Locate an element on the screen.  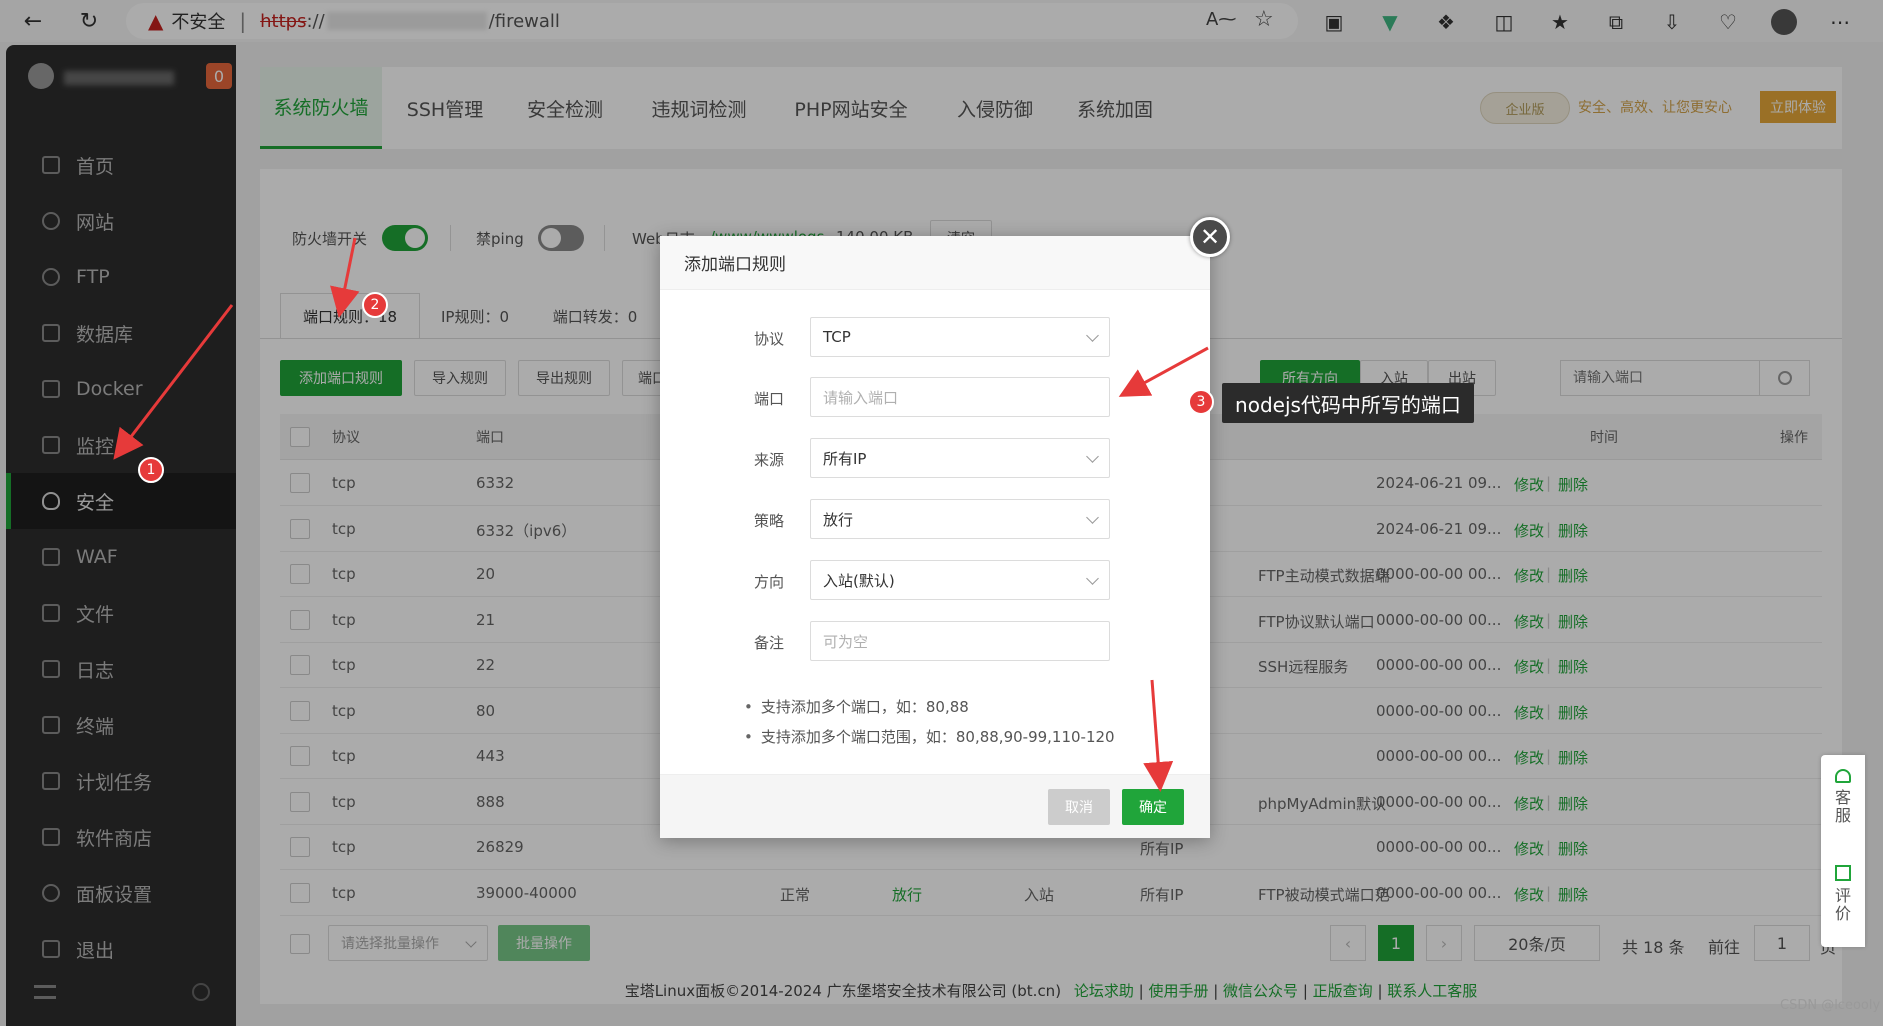
dialog-title: 添加端口规则 is located at coordinates (935, 263).